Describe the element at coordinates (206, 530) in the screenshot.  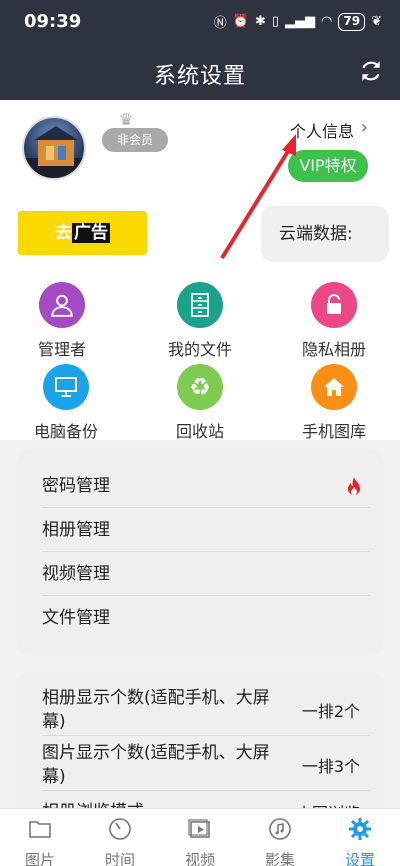
I see `menu-item-album: 相册管理` at that location.